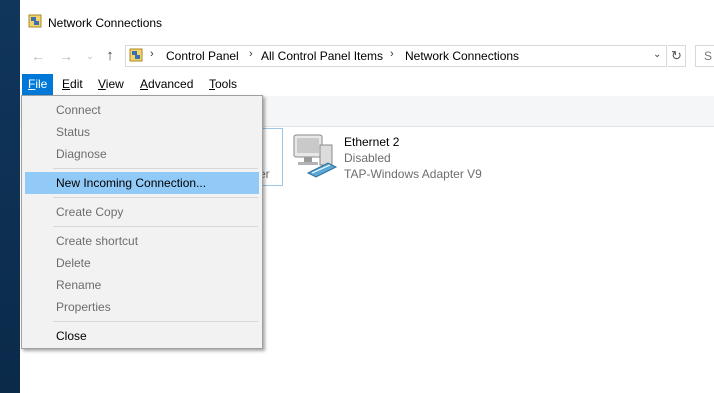 The width and height of the screenshot is (714, 393). Describe the element at coordinates (413, 174) in the screenshot. I see `adapter-device: TAP-Windows Adapter V9` at that location.